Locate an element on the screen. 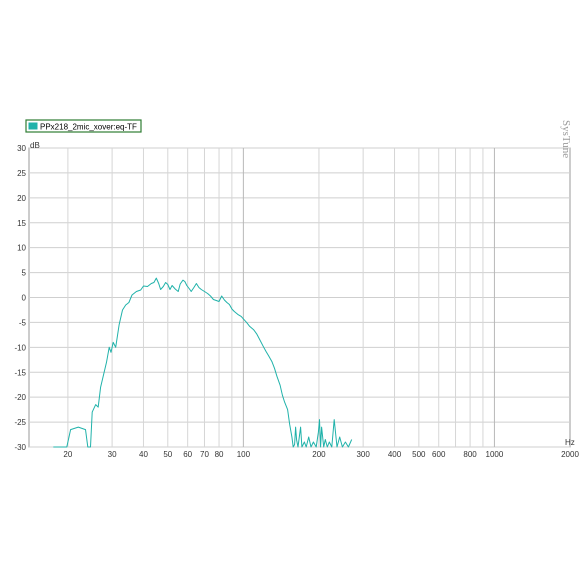  x-tick-label: 2000 is located at coordinates (570, 454).